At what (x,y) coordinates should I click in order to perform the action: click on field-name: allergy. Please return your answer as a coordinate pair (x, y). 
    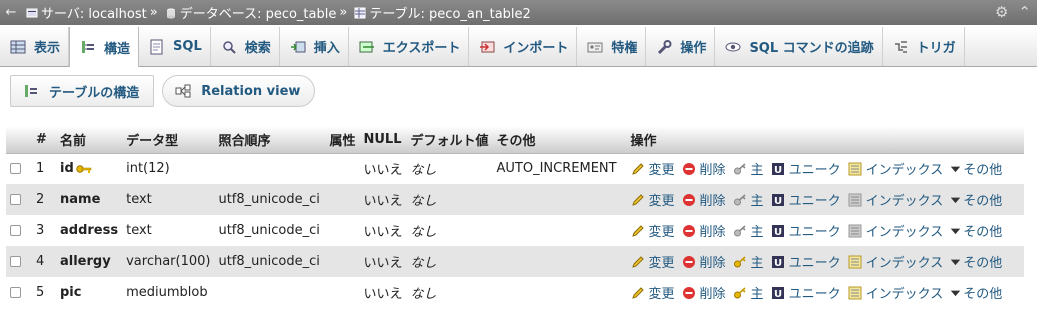
    Looking at the image, I should click on (85, 261).